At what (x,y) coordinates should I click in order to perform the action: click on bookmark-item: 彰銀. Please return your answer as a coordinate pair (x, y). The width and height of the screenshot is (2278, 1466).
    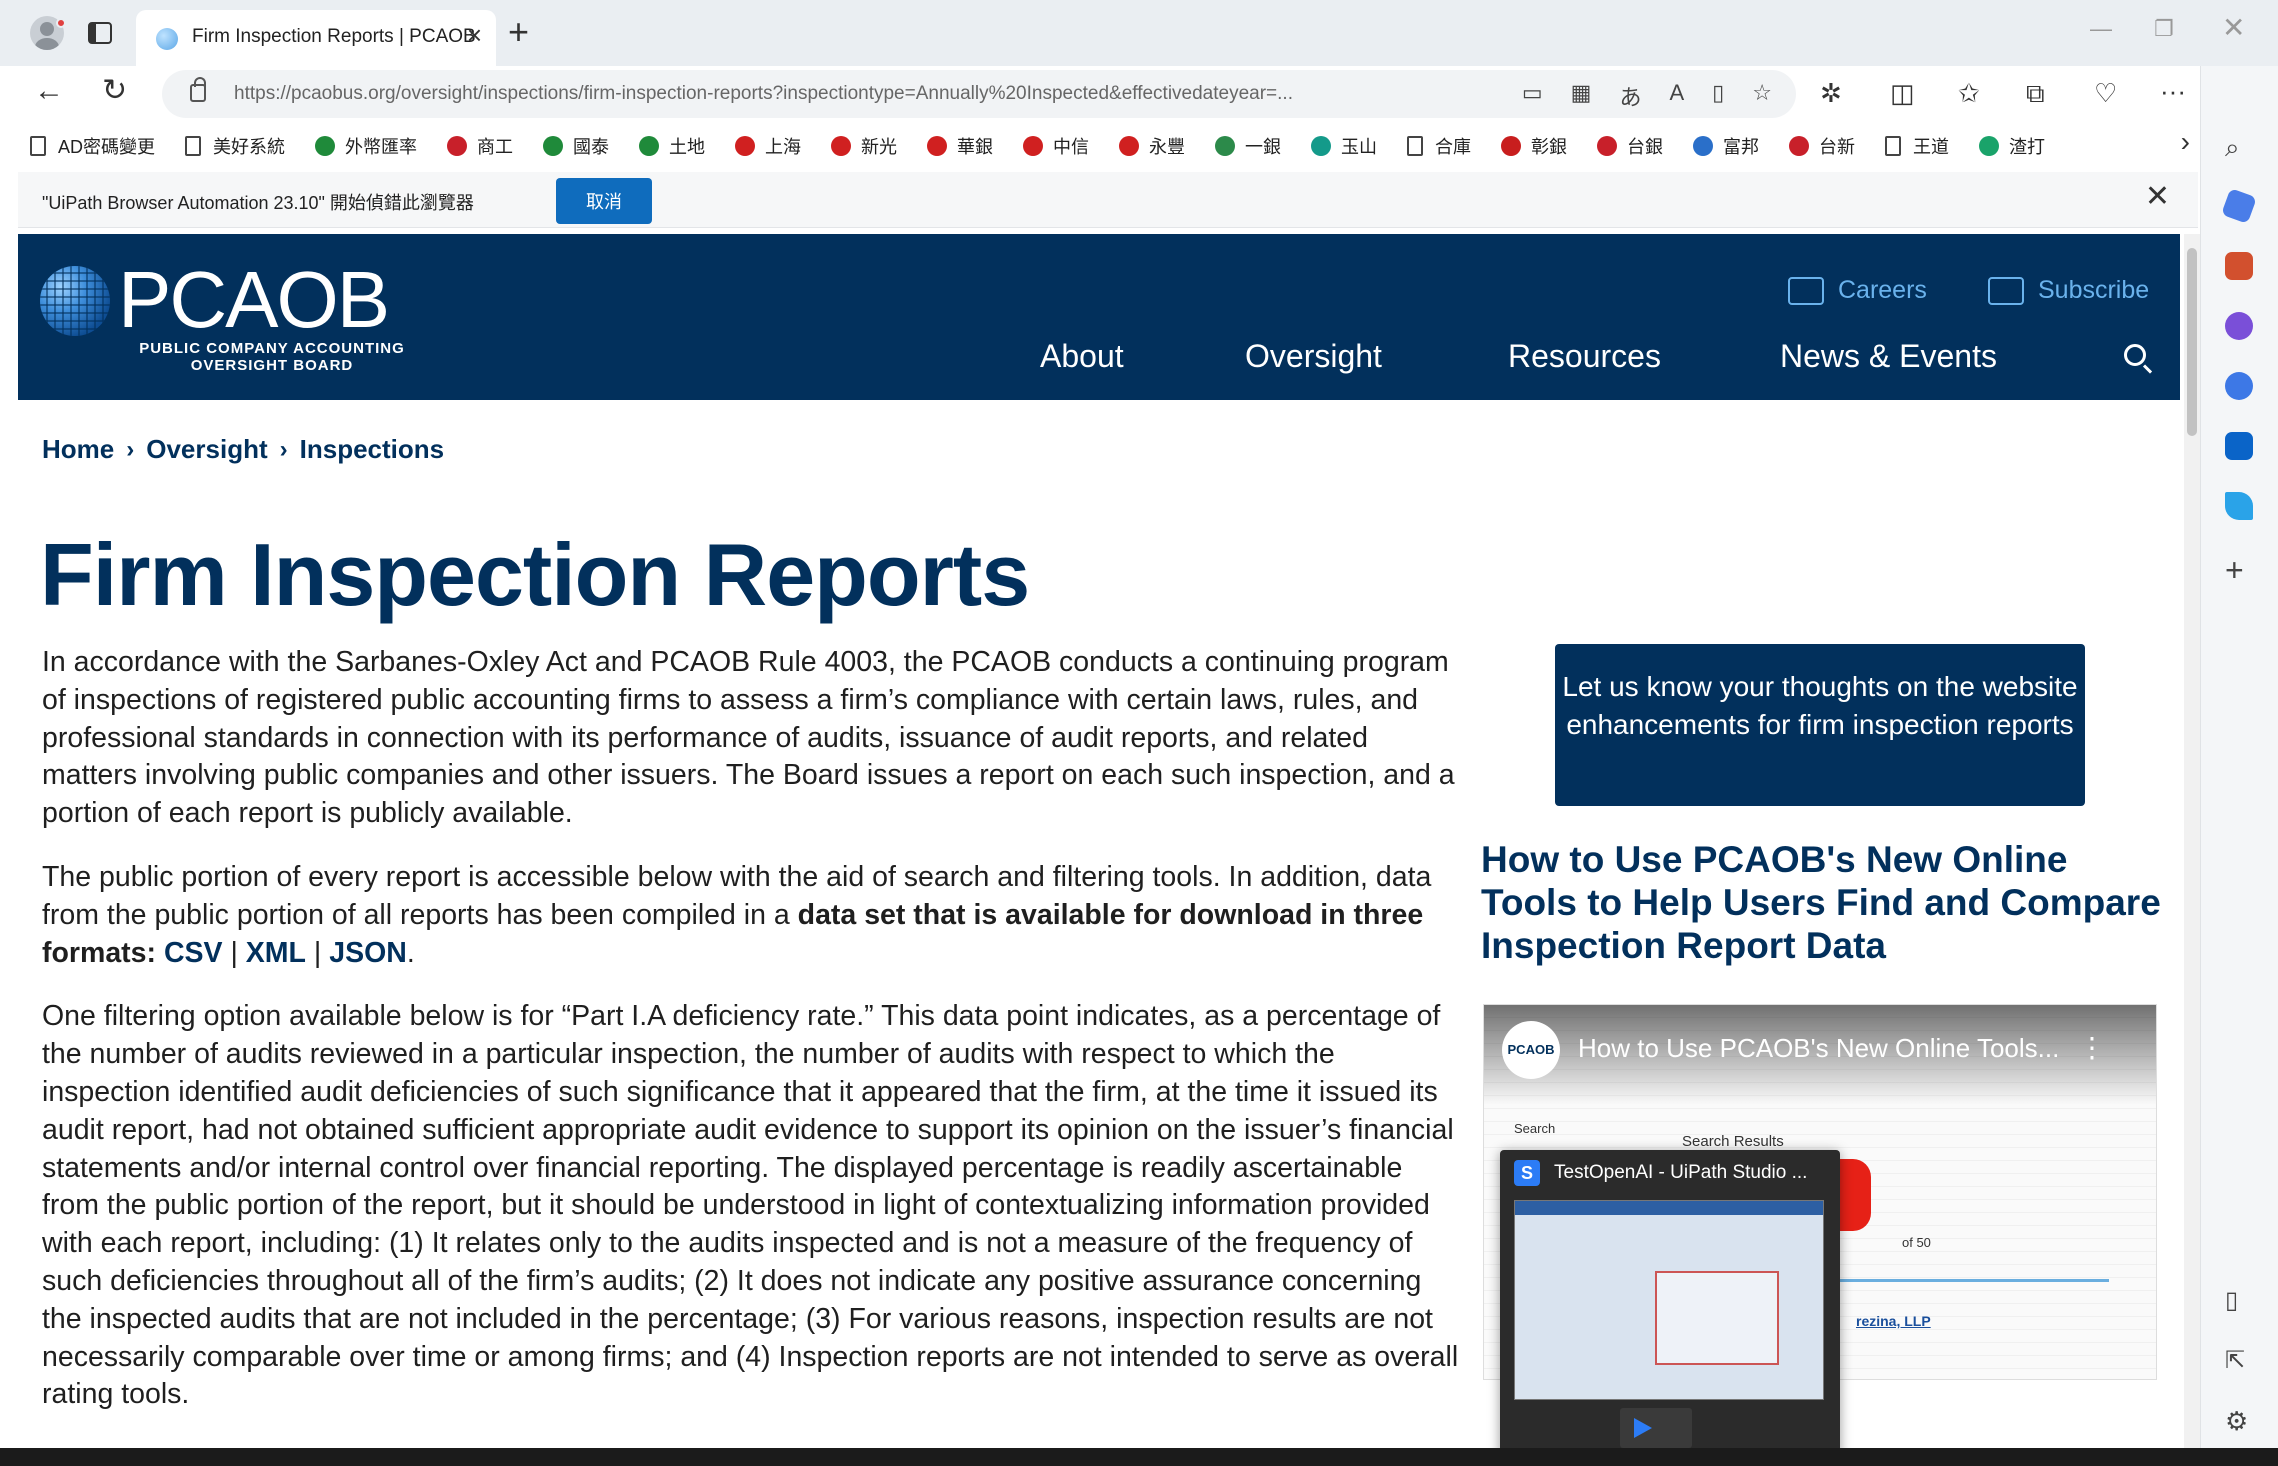
    Looking at the image, I should click on (1534, 146).